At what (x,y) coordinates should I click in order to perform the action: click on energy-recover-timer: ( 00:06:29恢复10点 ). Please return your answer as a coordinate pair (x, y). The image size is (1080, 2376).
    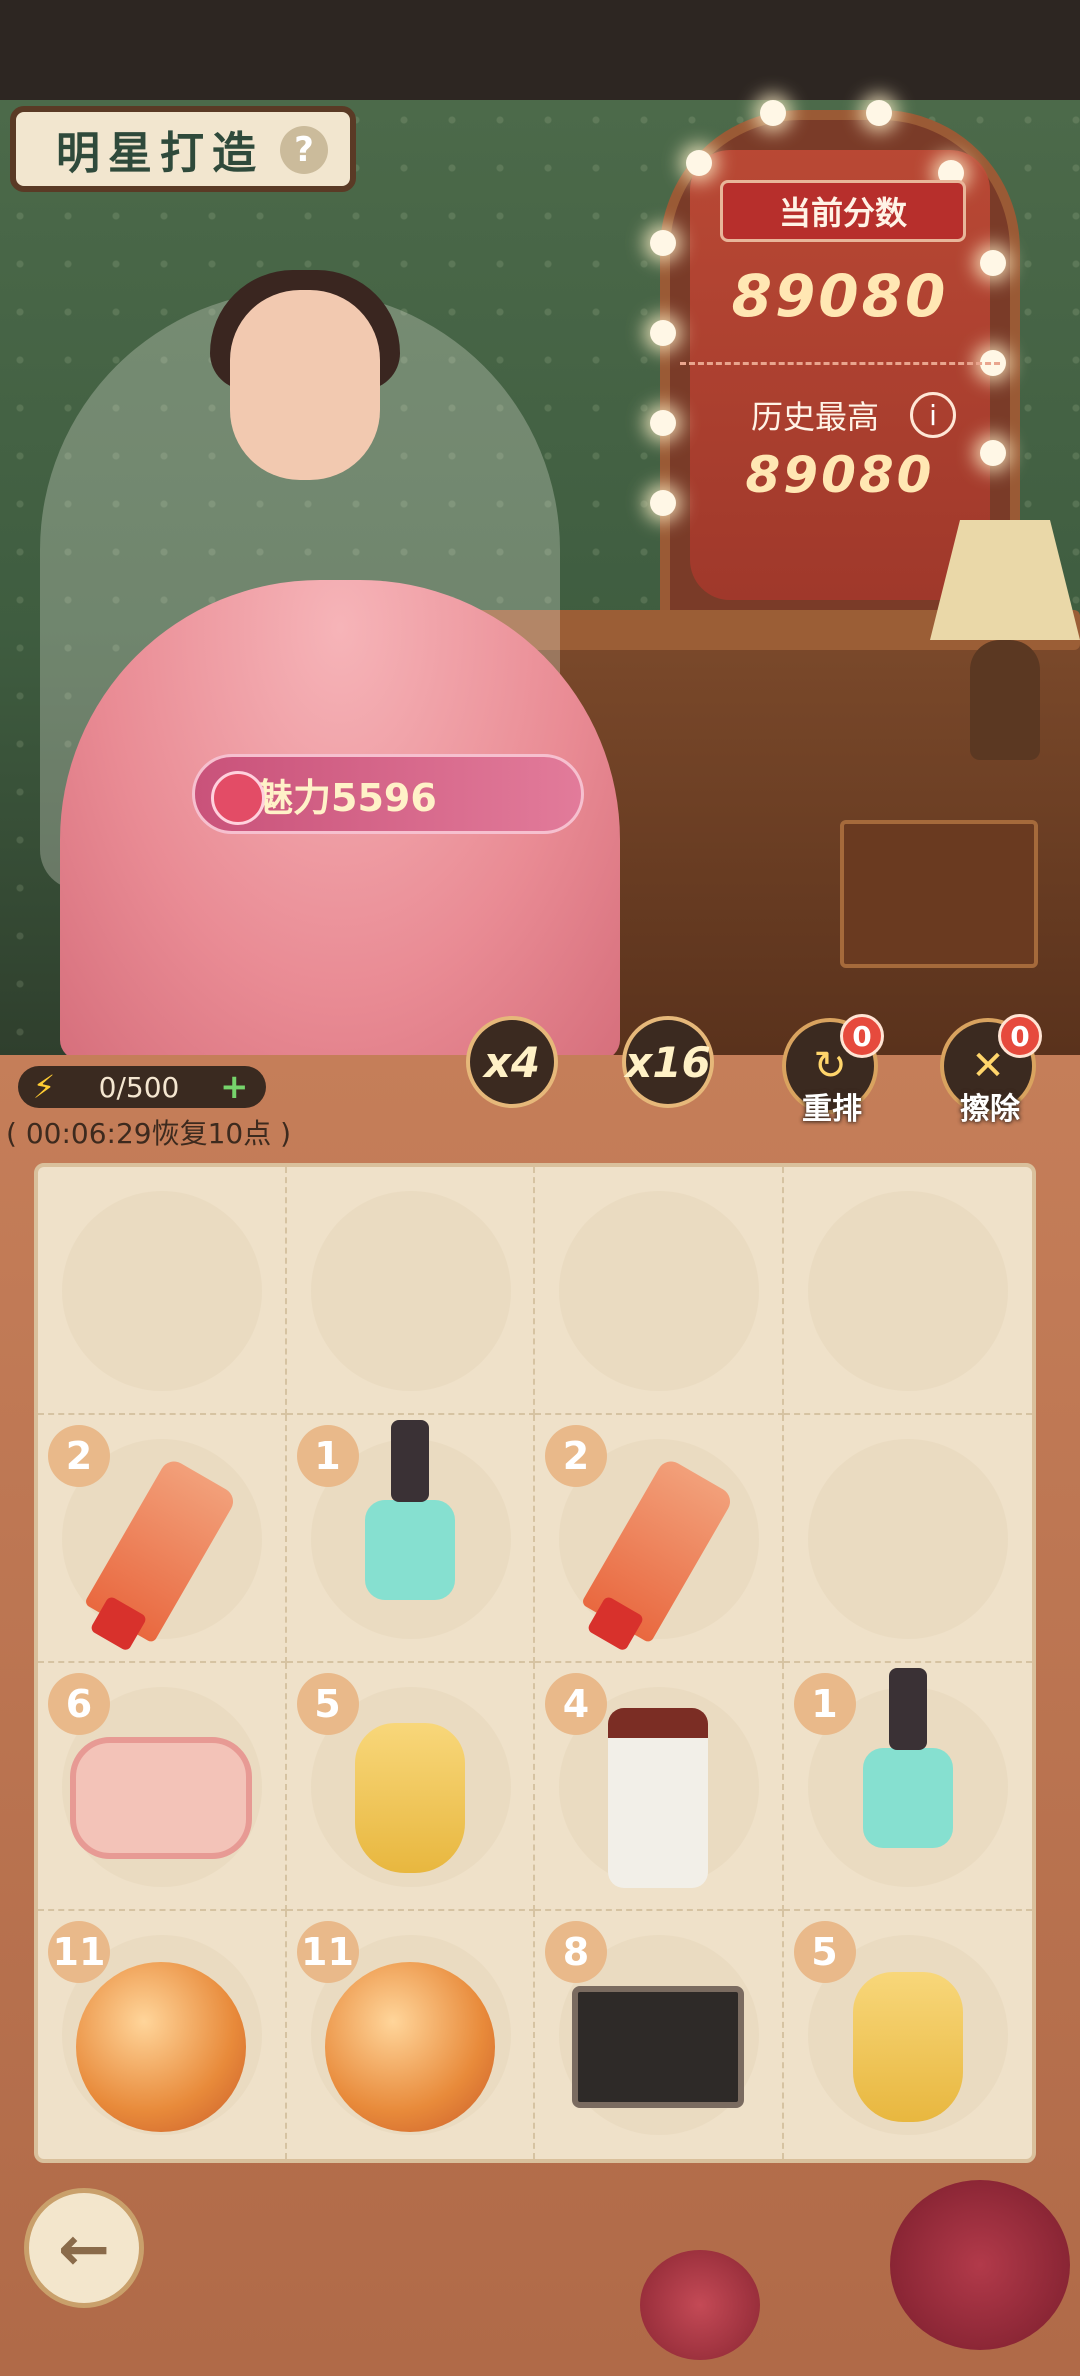
    Looking at the image, I should click on (149, 1133).